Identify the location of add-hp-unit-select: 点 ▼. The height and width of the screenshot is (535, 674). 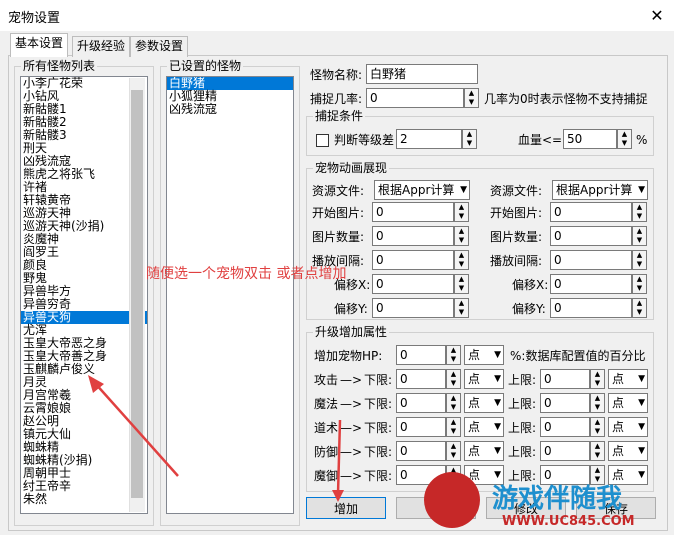
(484, 355).